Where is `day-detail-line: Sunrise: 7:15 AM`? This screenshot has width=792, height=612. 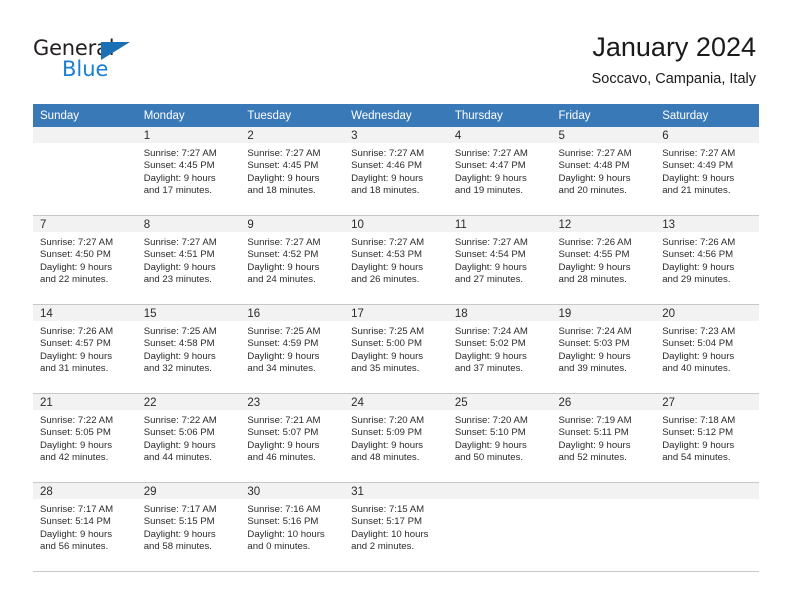
day-detail-line: Sunrise: 7:15 AM is located at coordinates (388, 509).